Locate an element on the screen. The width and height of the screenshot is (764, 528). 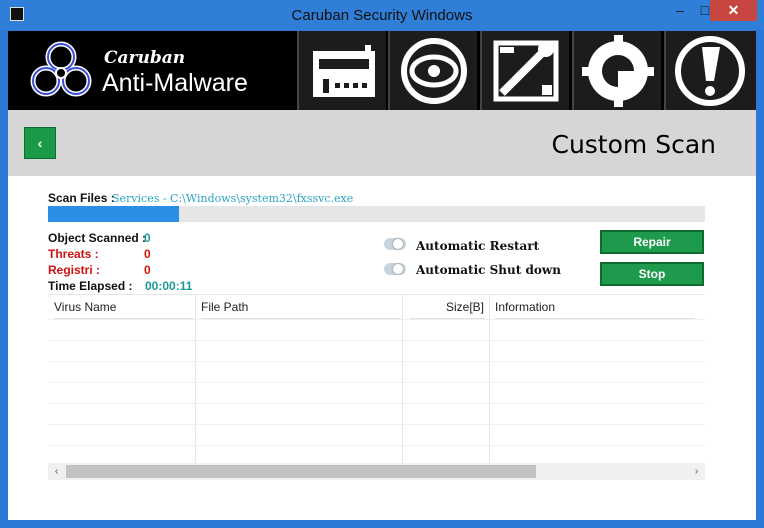
stop-button: Stop is located at coordinates (652, 274).